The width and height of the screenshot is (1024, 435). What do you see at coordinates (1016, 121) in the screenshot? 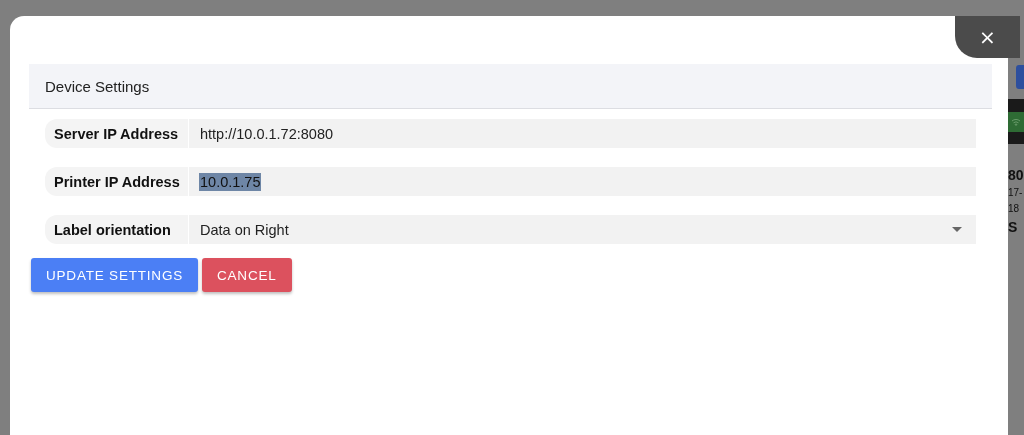
I see `wifi-icon` at bounding box center [1016, 121].